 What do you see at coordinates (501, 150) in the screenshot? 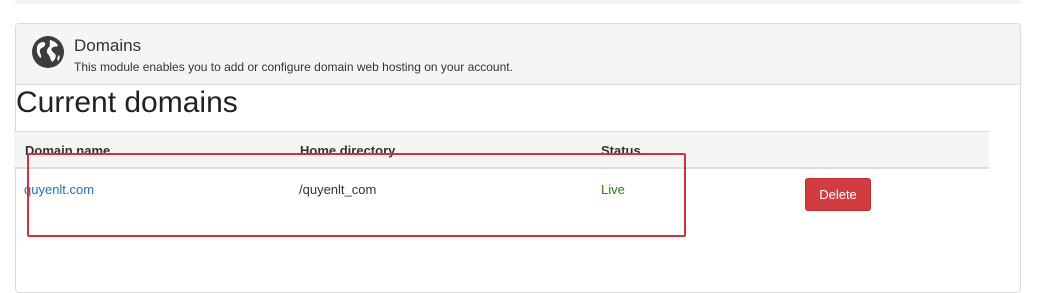
I see `table-header-row: Domain name Home directory Status` at bounding box center [501, 150].